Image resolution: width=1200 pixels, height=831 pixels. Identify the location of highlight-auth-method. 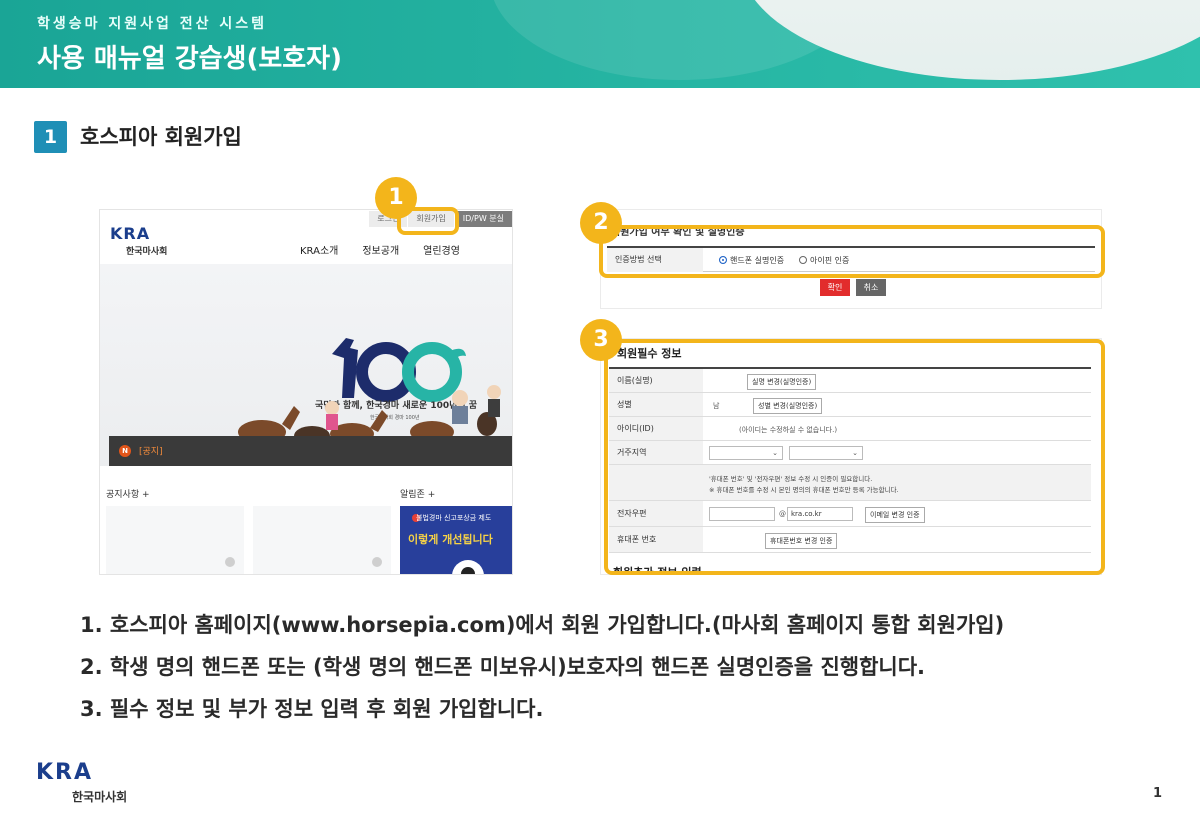
(852, 251).